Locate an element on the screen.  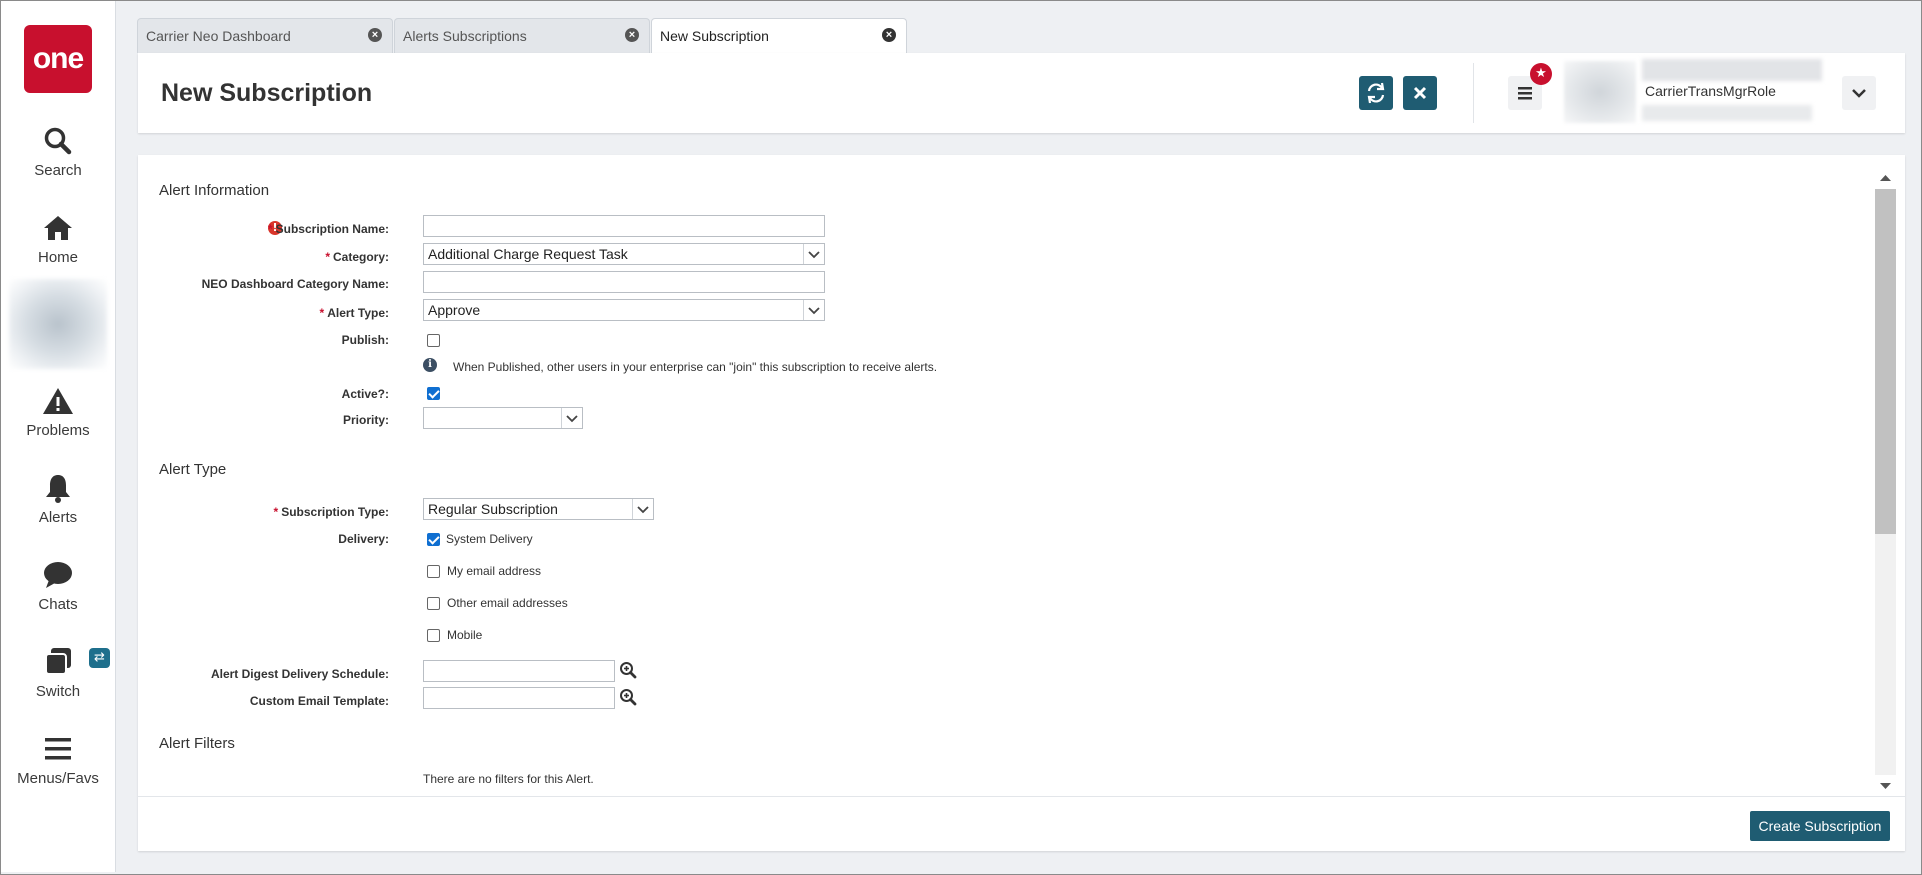
alert-type-select: Approve is located at coordinates (624, 310).